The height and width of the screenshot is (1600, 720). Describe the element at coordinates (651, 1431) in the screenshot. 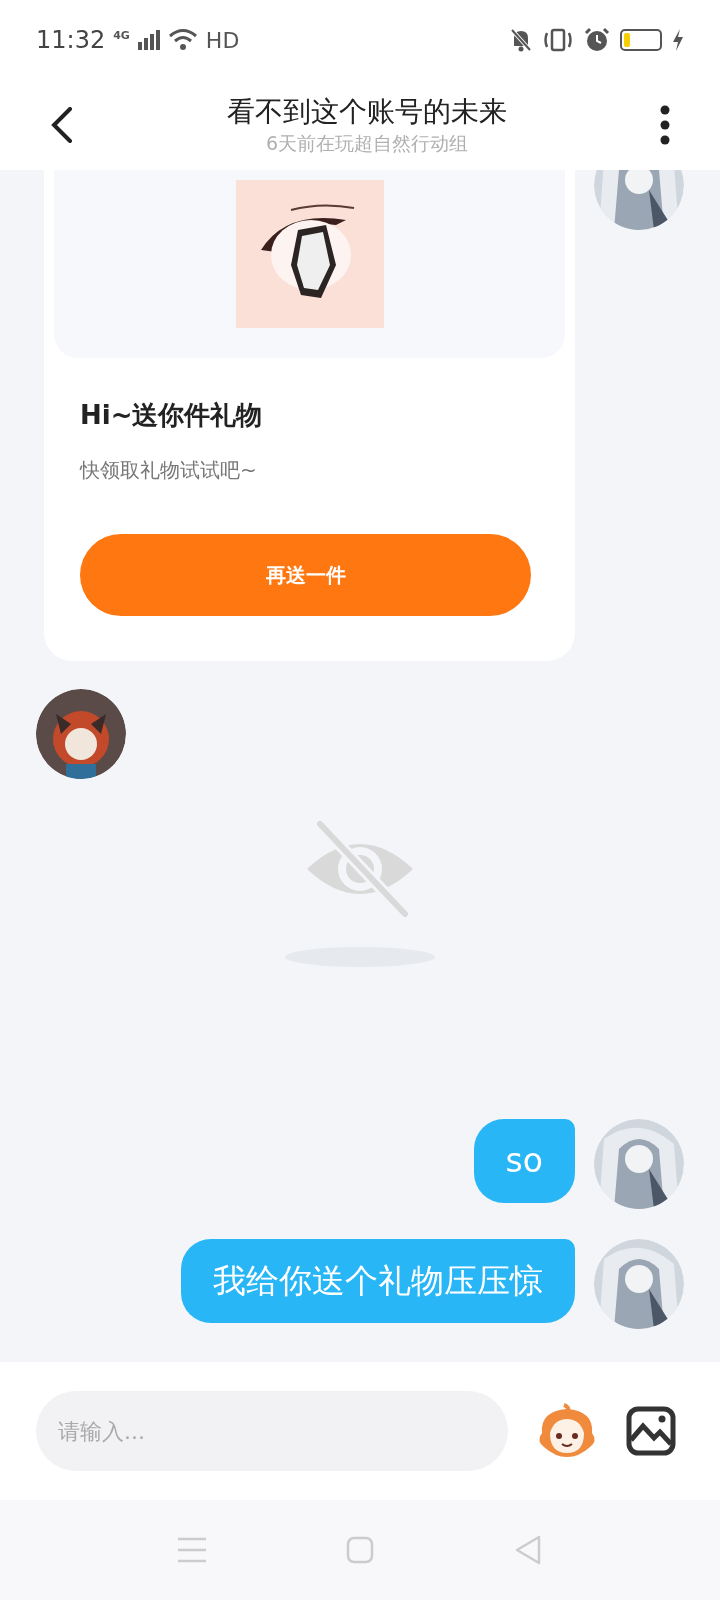

I see `image-icon` at that location.